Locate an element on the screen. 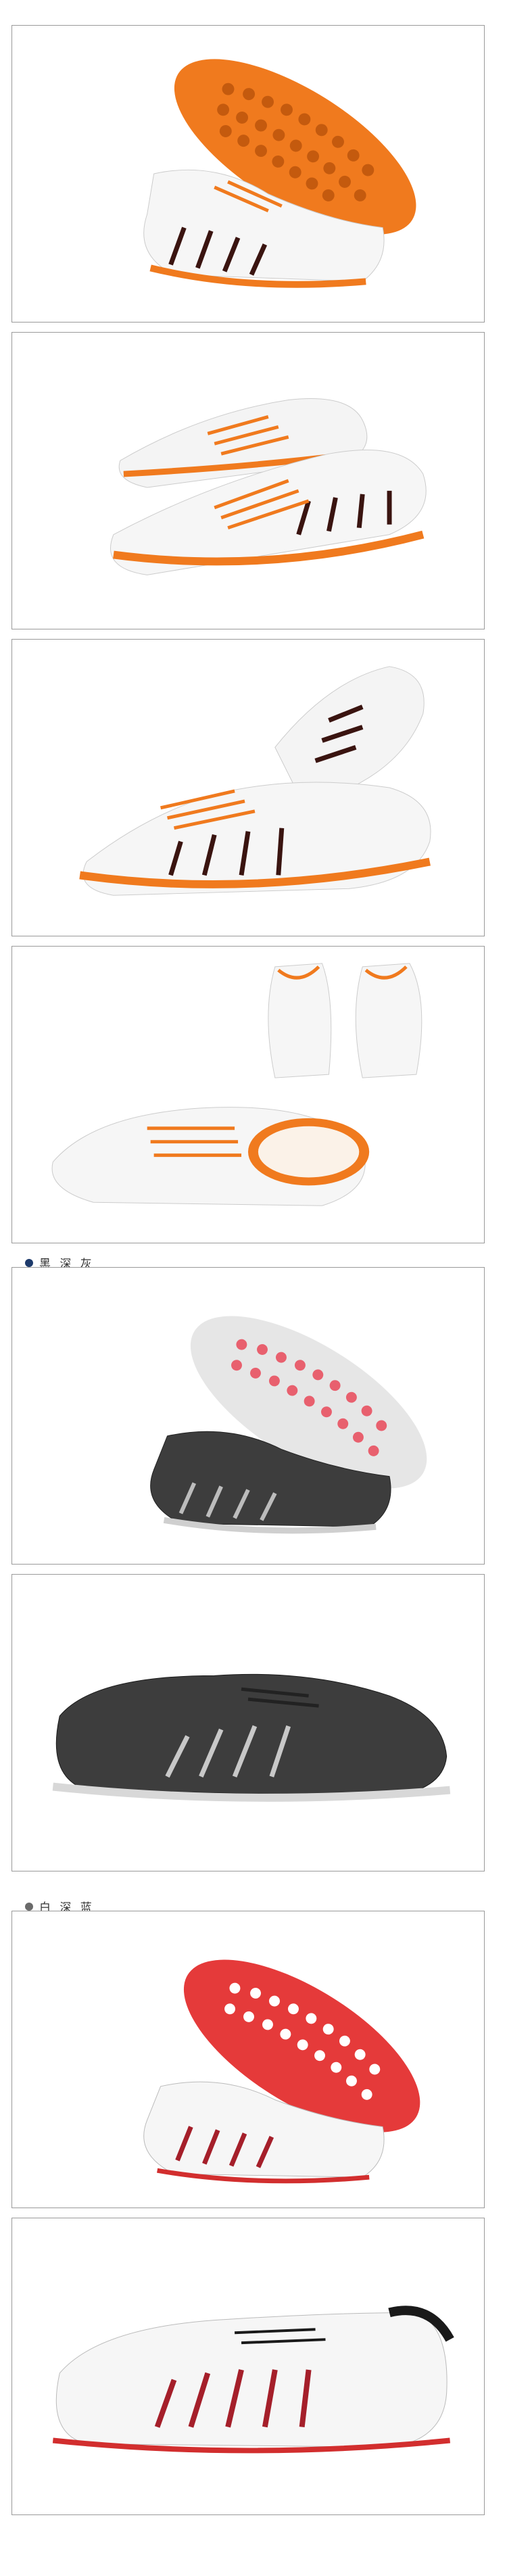  white-blue-shoe-sole-illustration is located at coordinates (281, 2071).